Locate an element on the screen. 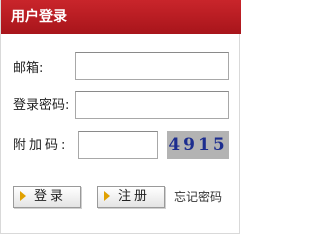  panel-title: 用户登录 is located at coordinates (121, 17).